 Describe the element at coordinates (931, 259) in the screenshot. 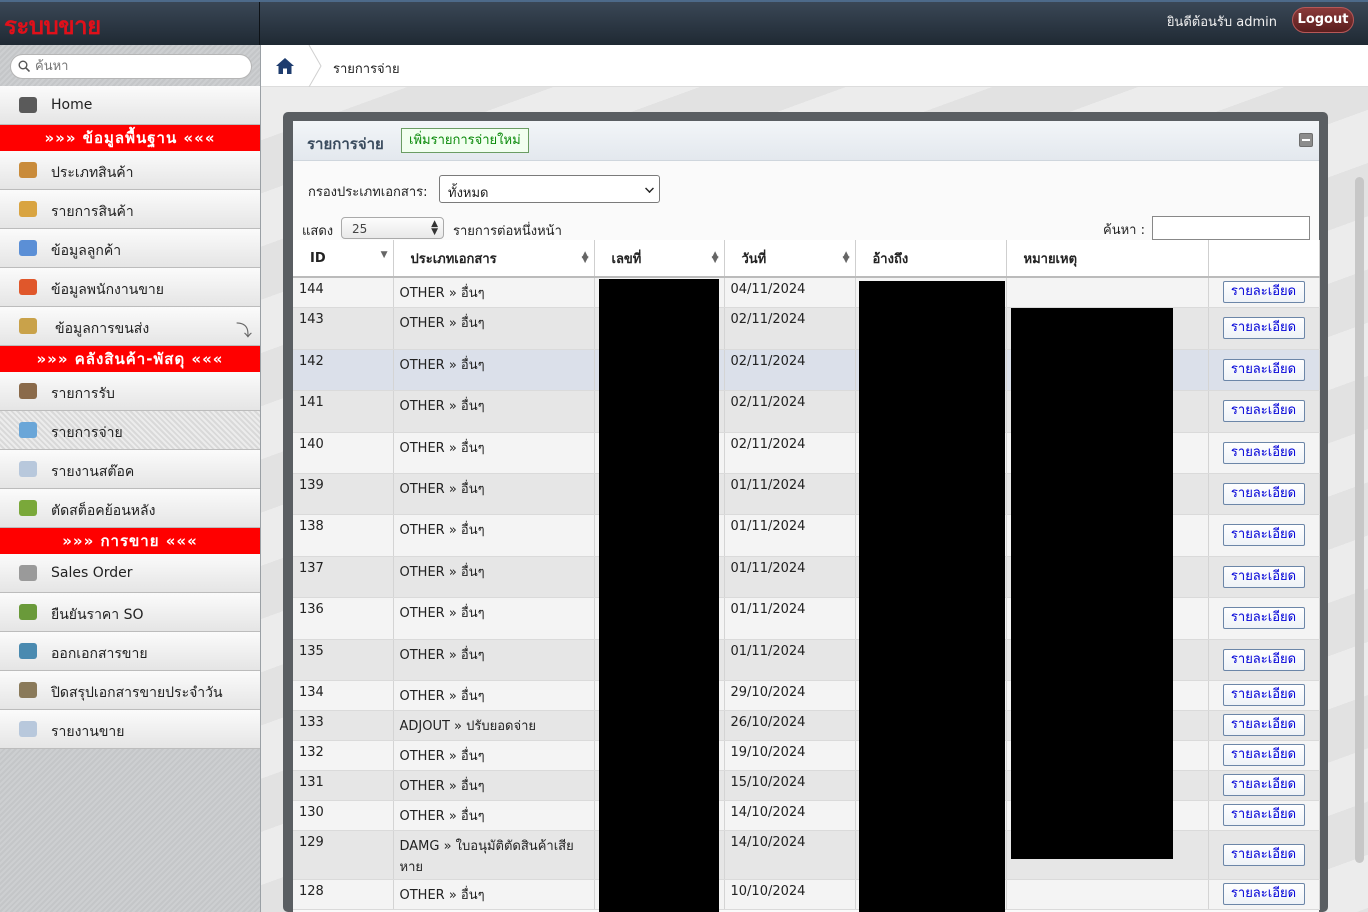

I see `col-header-reference: อ้างถึง` at that location.